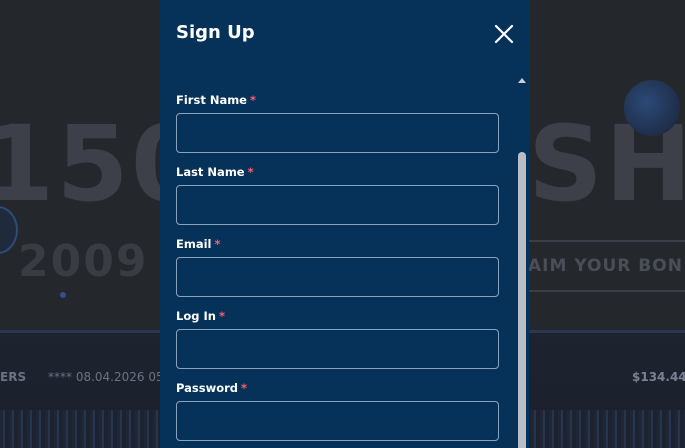  I want to click on hero-subtext: 2009, so click(83, 261).